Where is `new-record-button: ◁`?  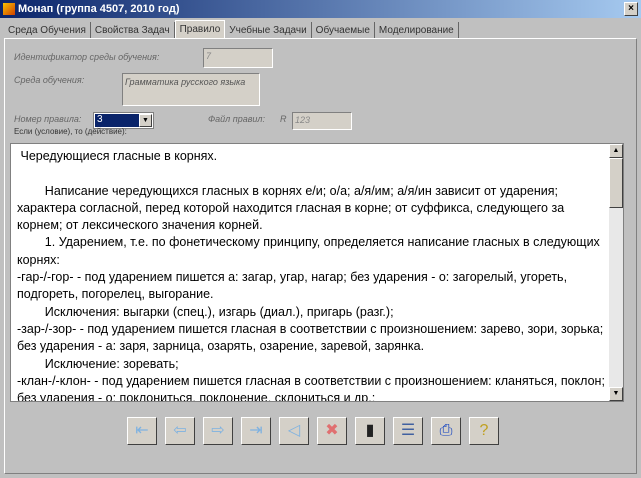 new-record-button: ◁ is located at coordinates (294, 431).